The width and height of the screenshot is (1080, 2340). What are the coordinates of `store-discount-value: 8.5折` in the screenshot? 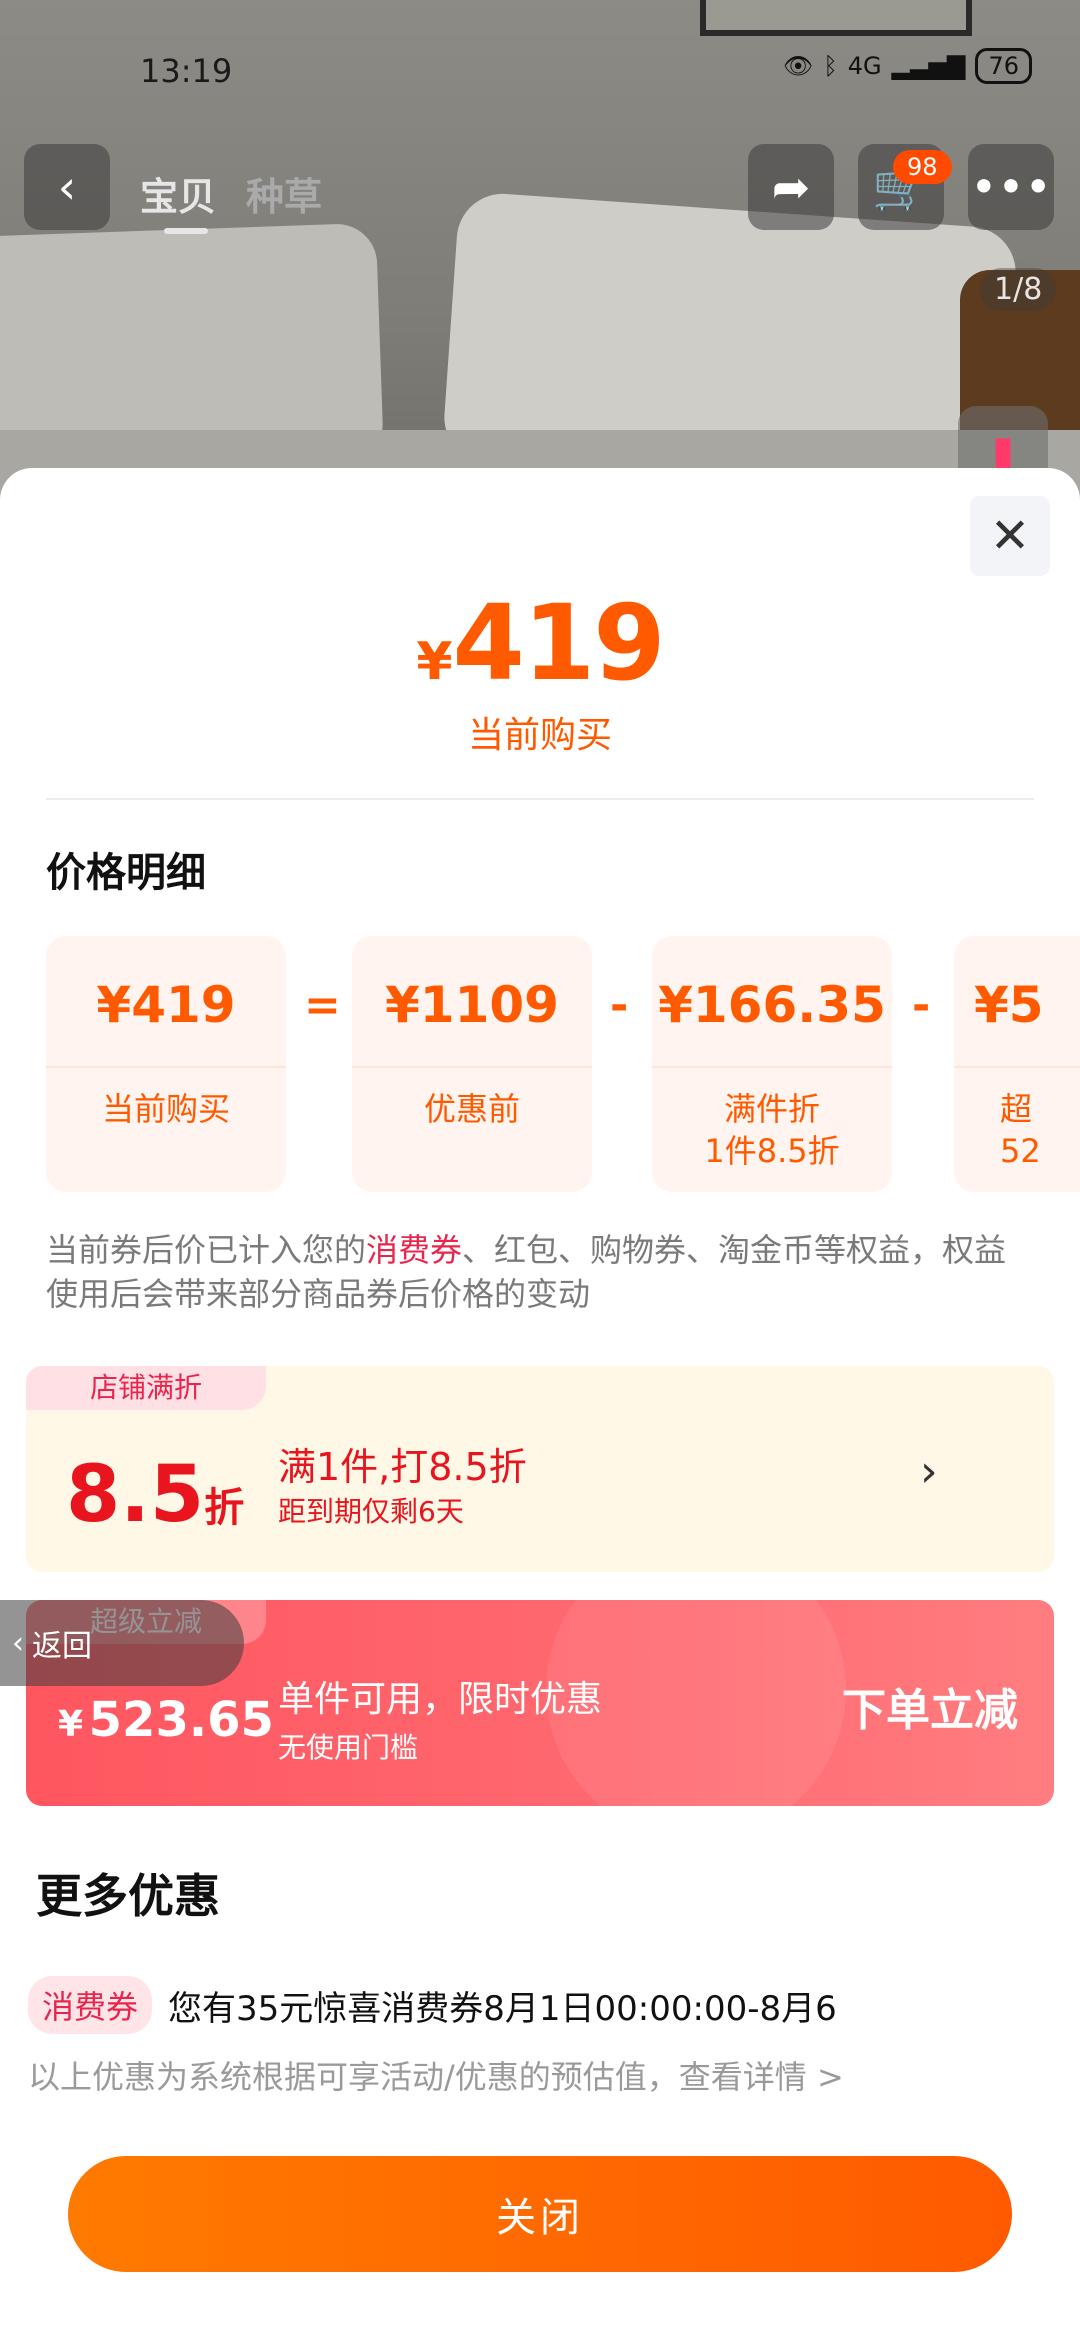 It's located at (155, 1495).